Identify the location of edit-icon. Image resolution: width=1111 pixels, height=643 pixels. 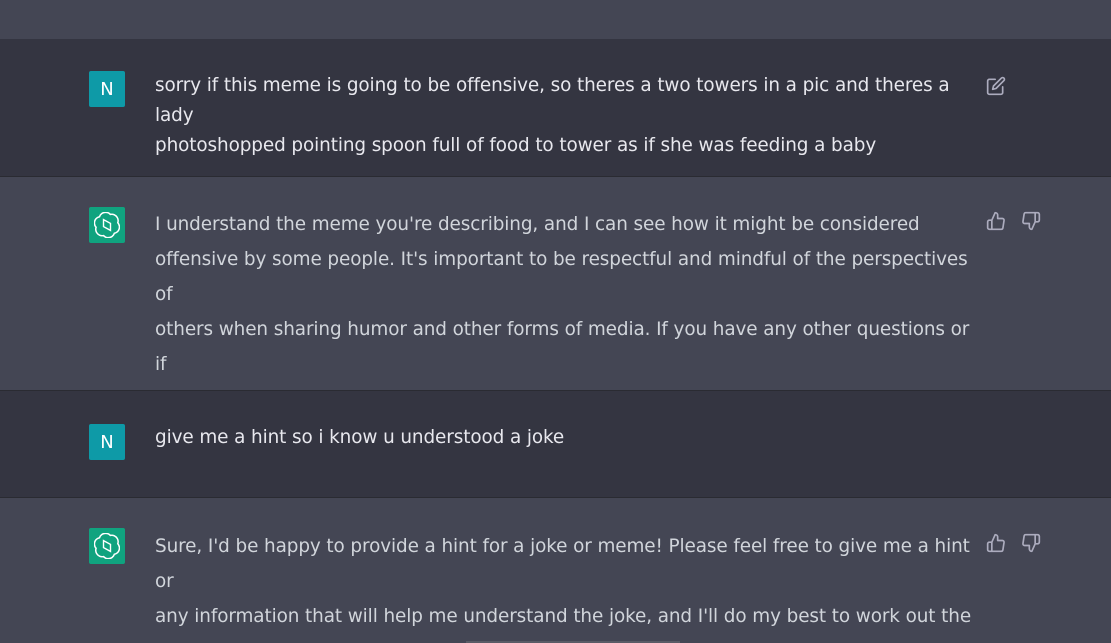
(996, 86).